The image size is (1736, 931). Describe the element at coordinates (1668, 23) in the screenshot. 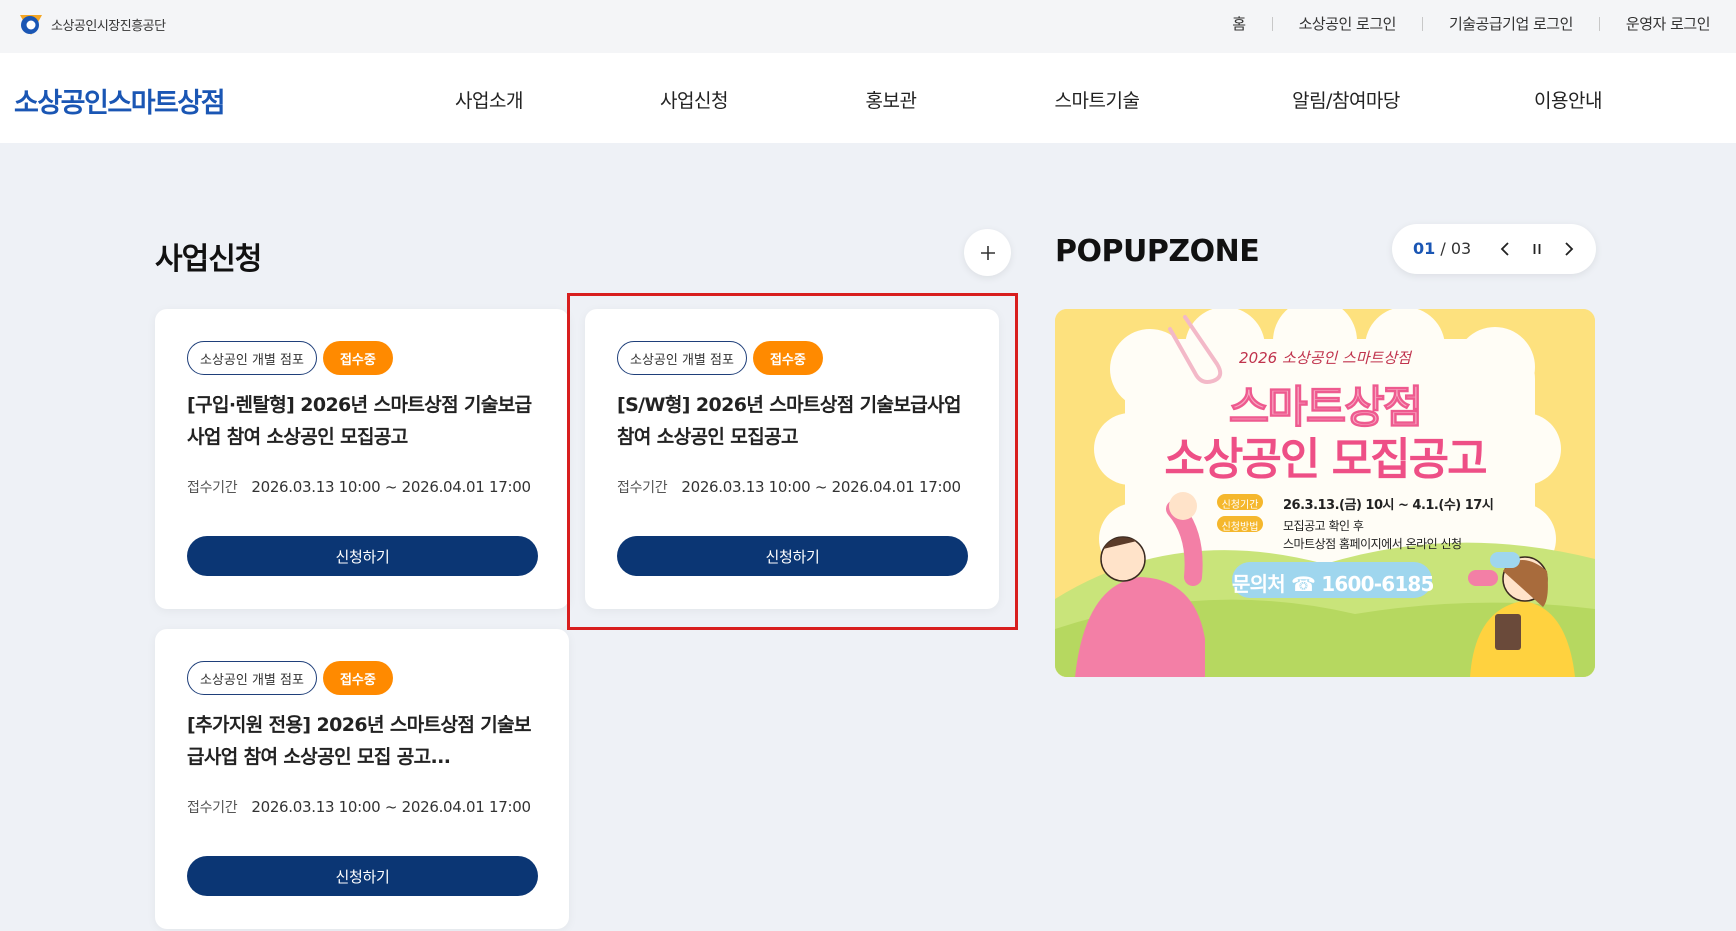

I see `operator-login-link: 운영자 로그인` at that location.